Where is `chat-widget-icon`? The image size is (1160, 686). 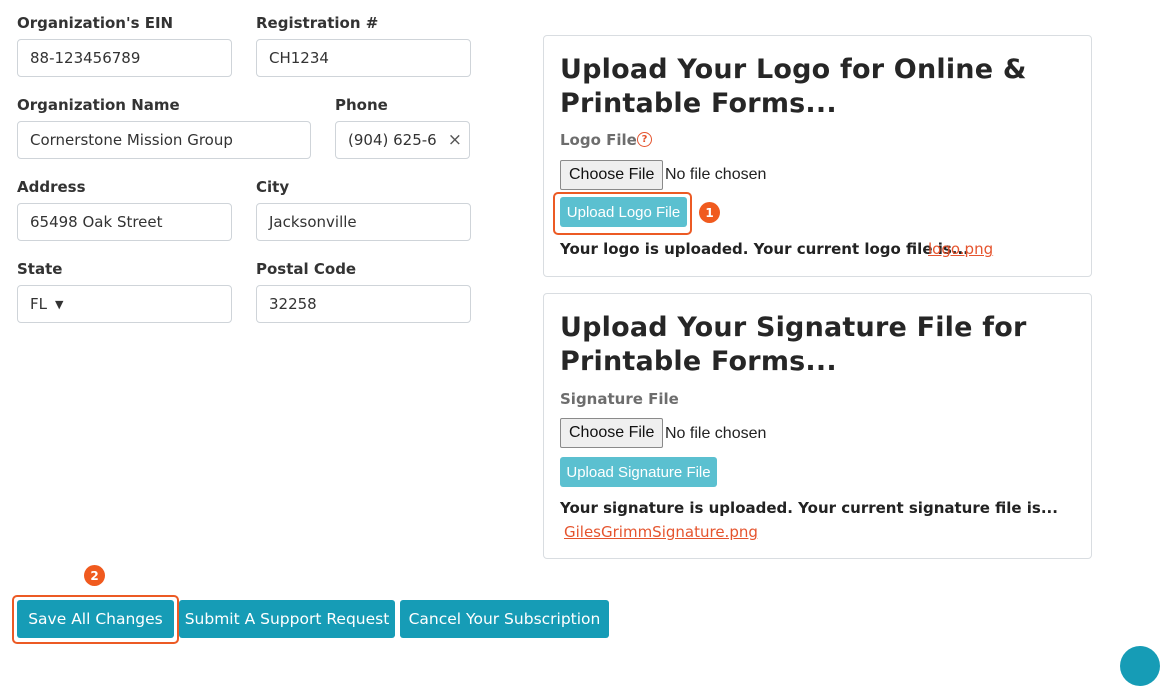
chat-widget-icon is located at coordinates (1140, 666).